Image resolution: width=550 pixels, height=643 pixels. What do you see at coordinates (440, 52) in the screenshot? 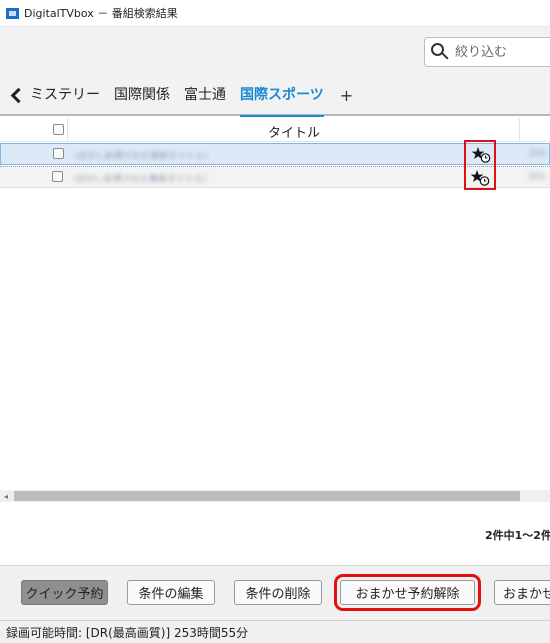
I see `search-icon` at bounding box center [440, 52].